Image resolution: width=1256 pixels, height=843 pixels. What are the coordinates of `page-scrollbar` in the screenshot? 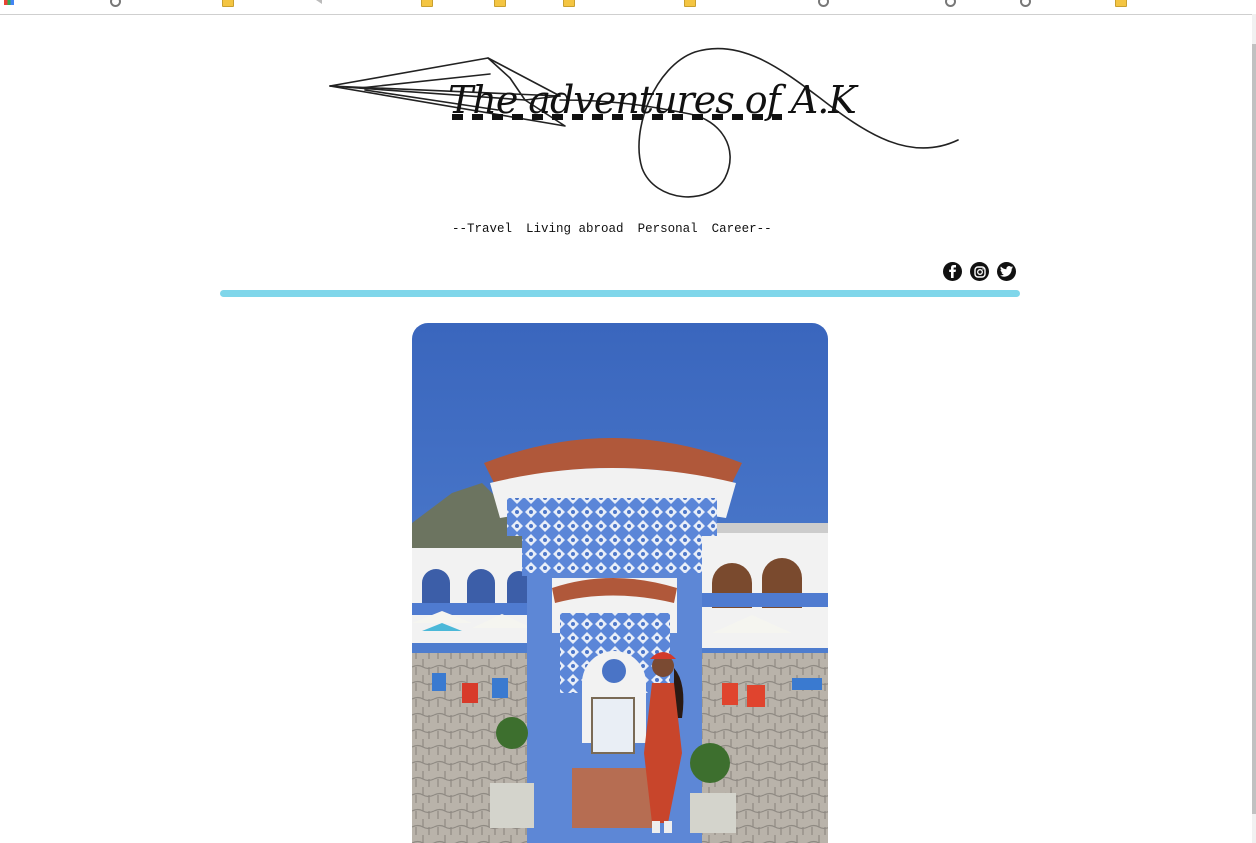 It's located at (1254, 428).